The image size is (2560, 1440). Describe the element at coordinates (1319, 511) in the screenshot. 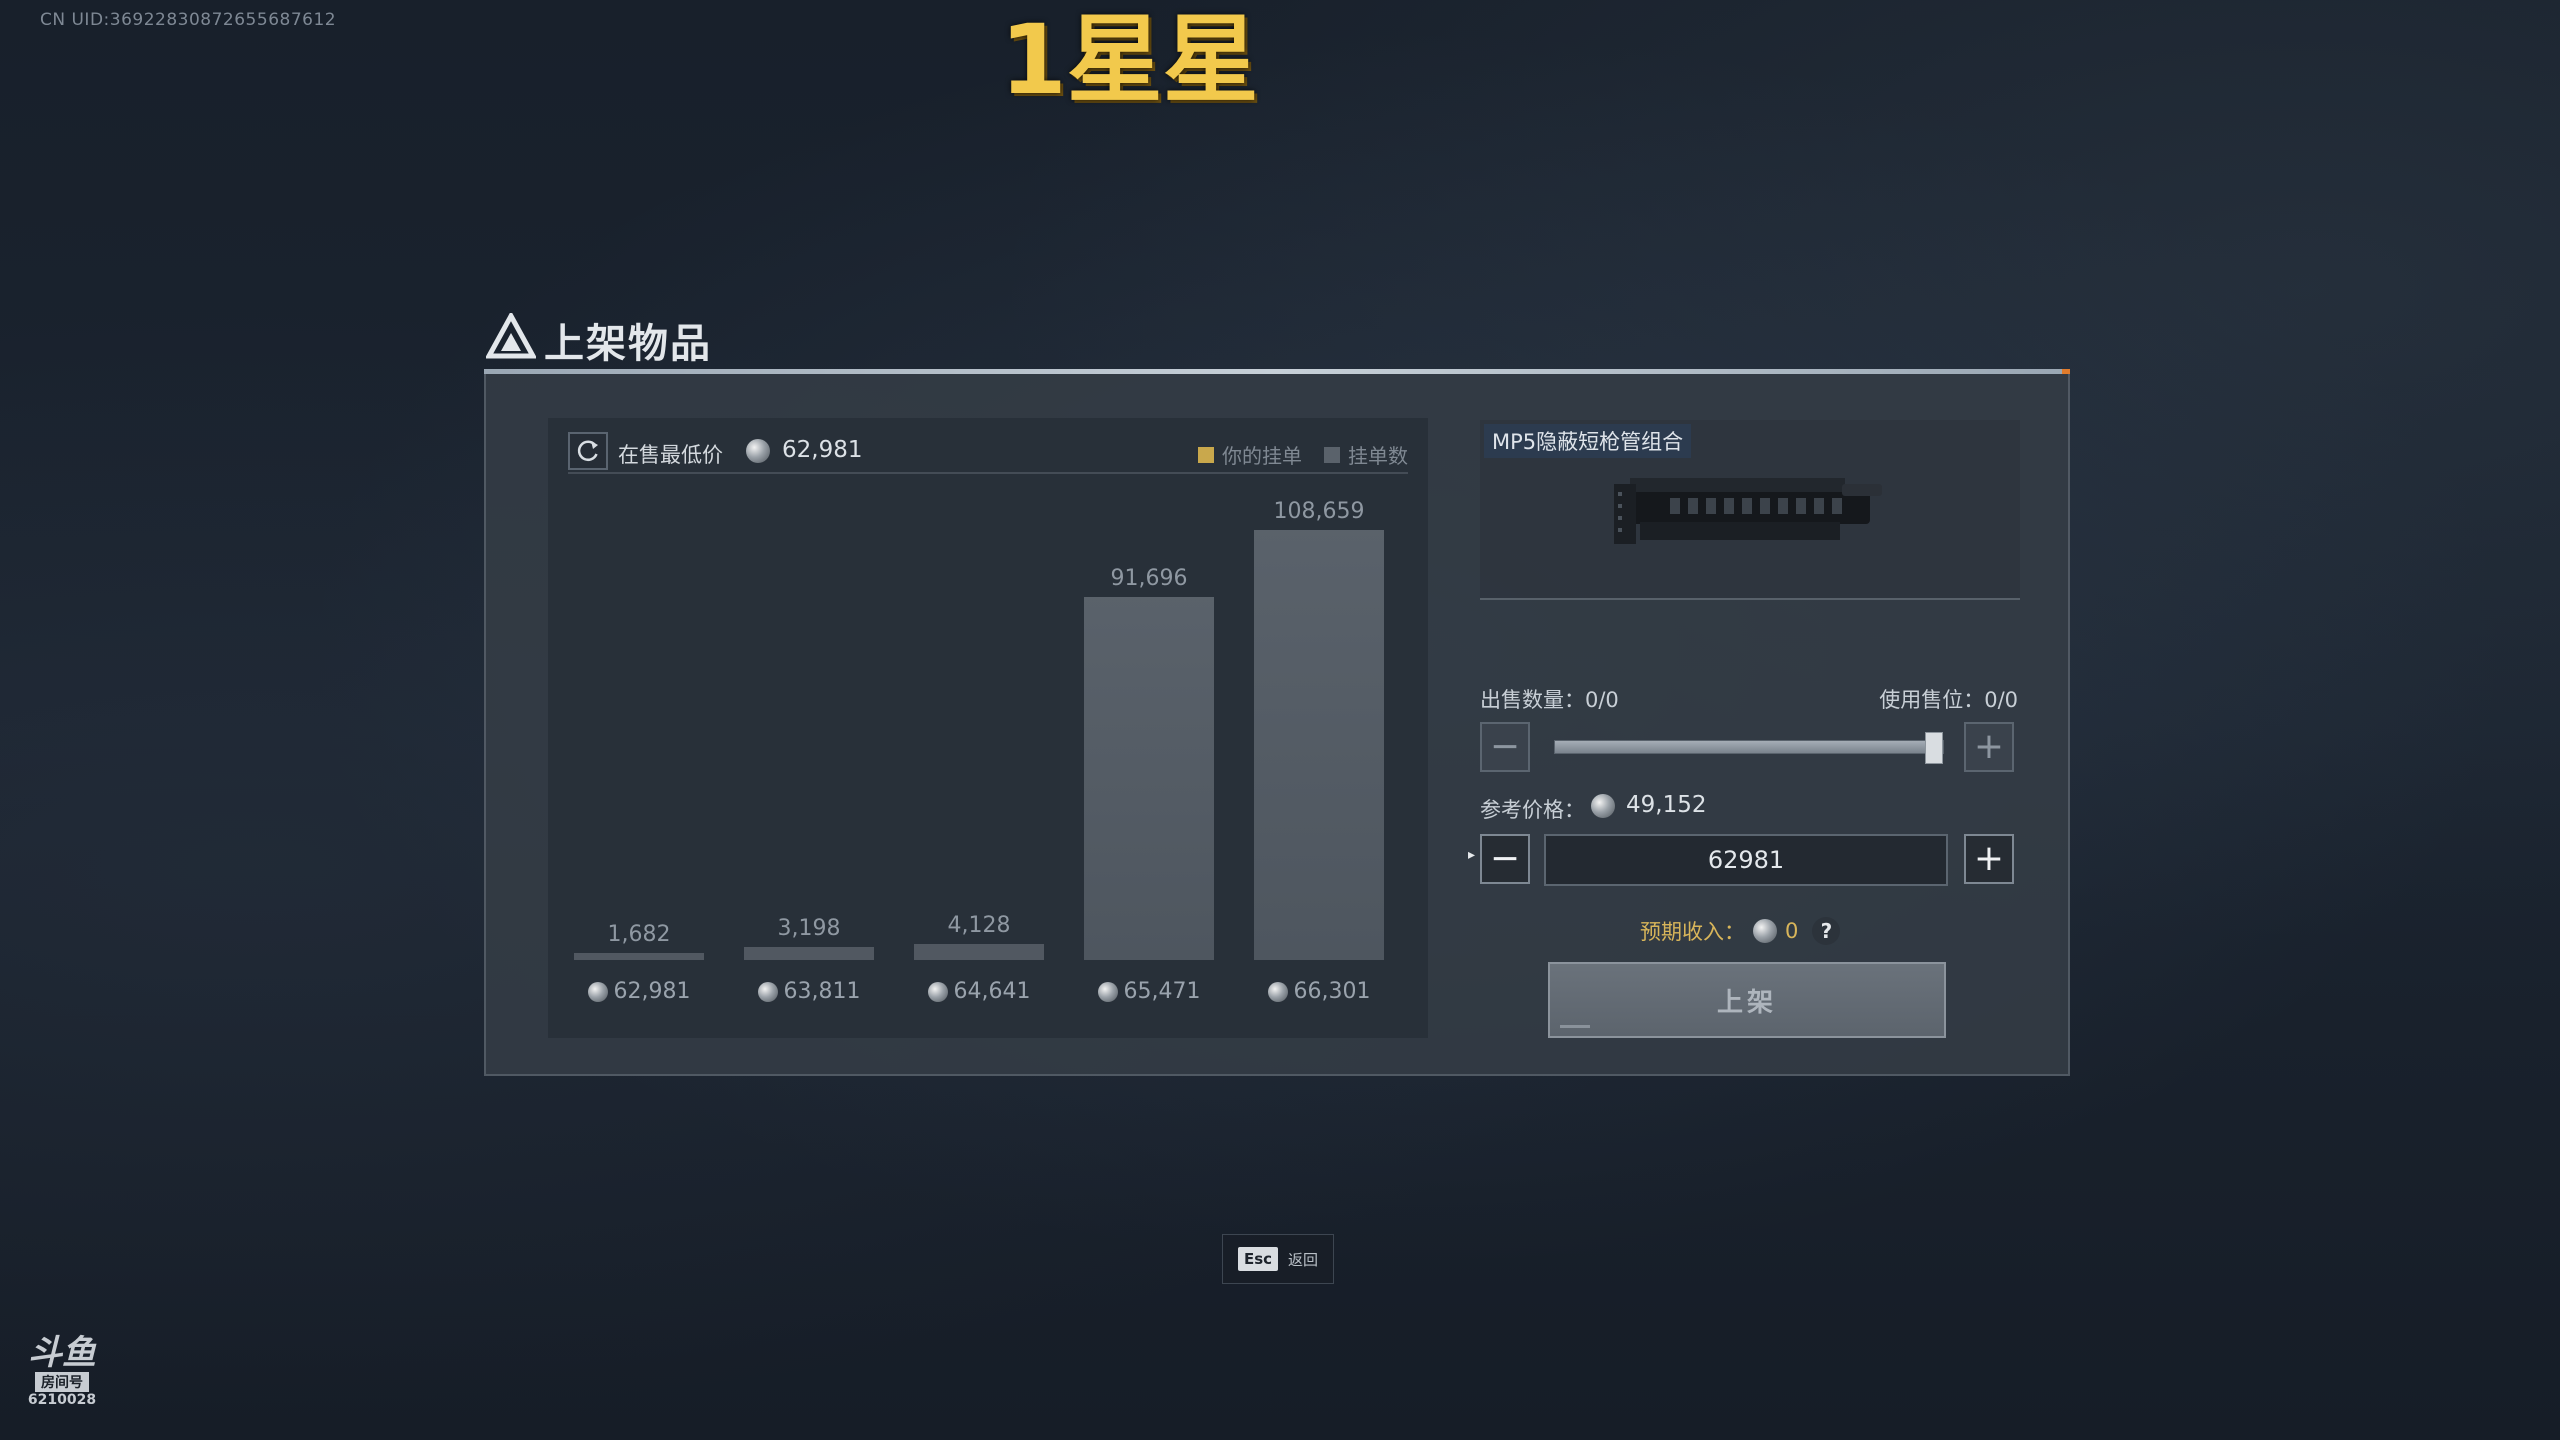

I see `bar-value-label: 108,659` at that location.